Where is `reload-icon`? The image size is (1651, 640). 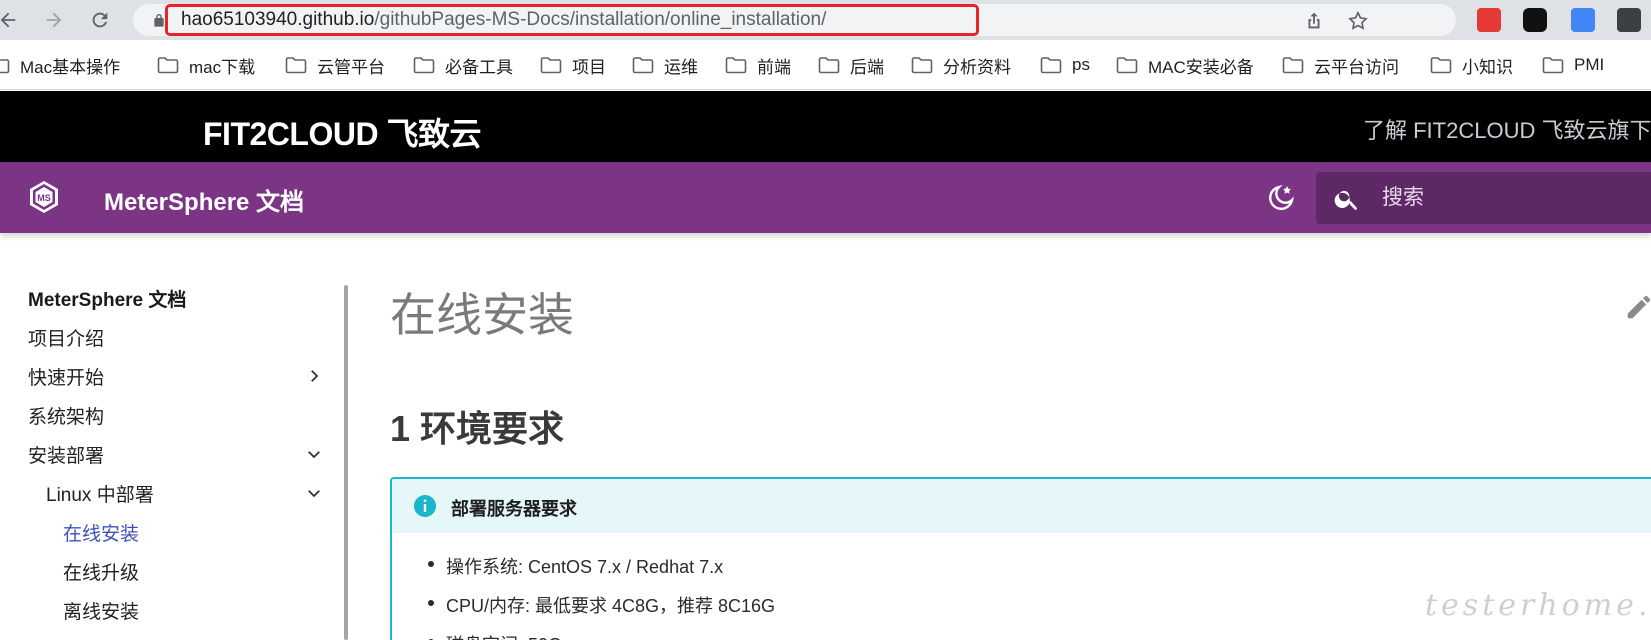 reload-icon is located at coordinates (100, 20).